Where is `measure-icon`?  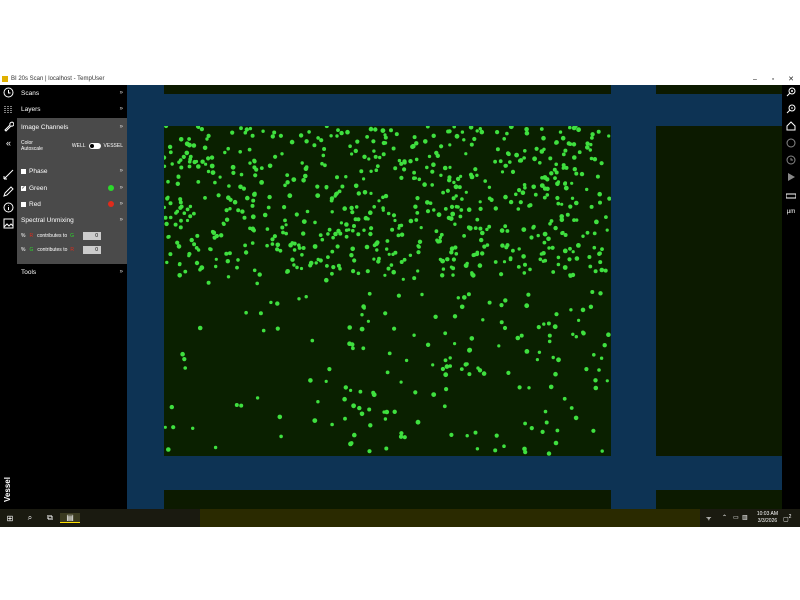
measure-icon is located at coordinates (8, 174).